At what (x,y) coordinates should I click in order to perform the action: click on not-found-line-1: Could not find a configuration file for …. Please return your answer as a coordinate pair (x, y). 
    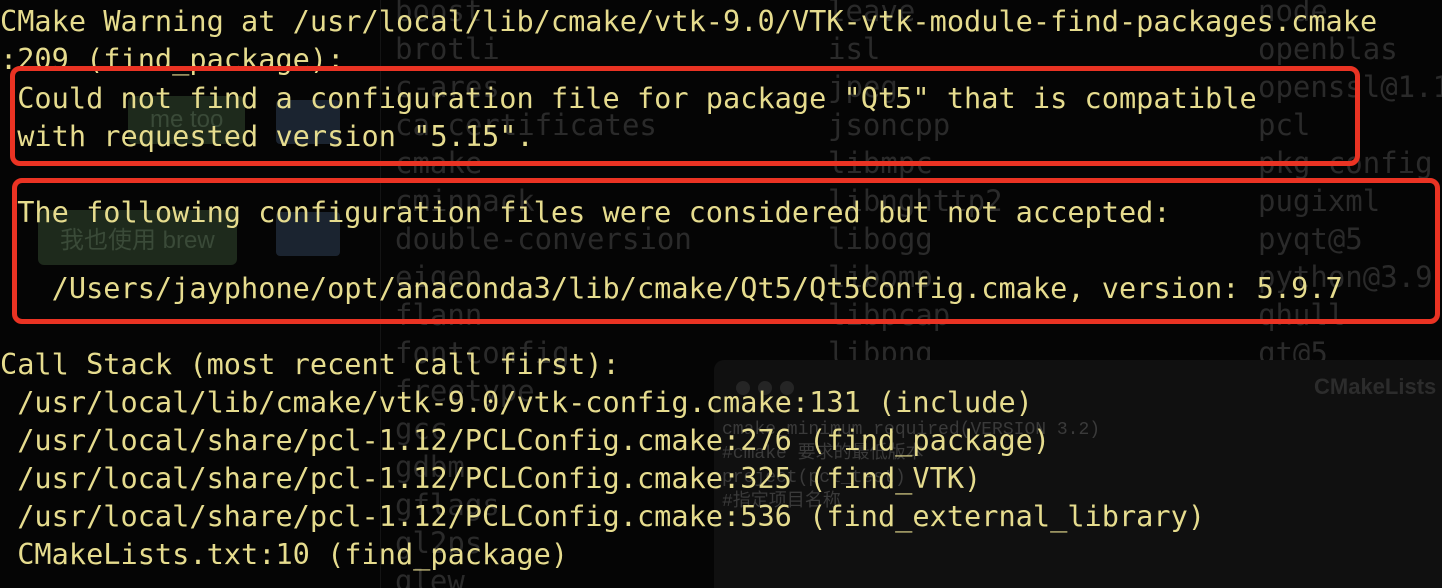
    Looking at the image, I should click on (628, 98).